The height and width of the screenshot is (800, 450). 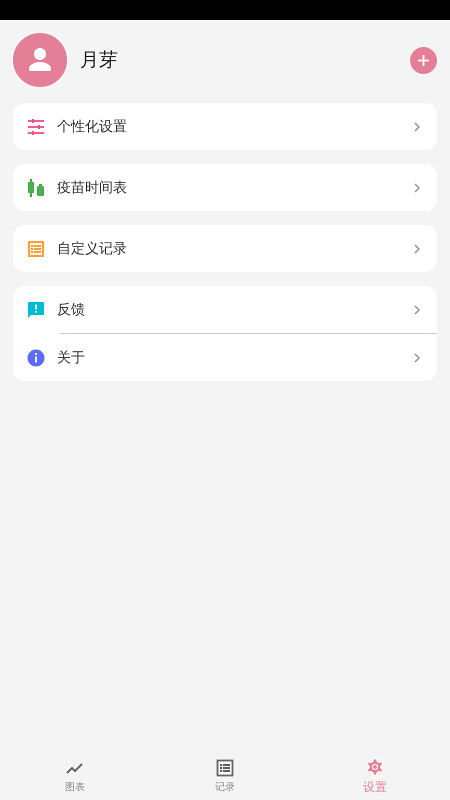 I want to click on menu-item: 反馈, so click(x=225, y=309).